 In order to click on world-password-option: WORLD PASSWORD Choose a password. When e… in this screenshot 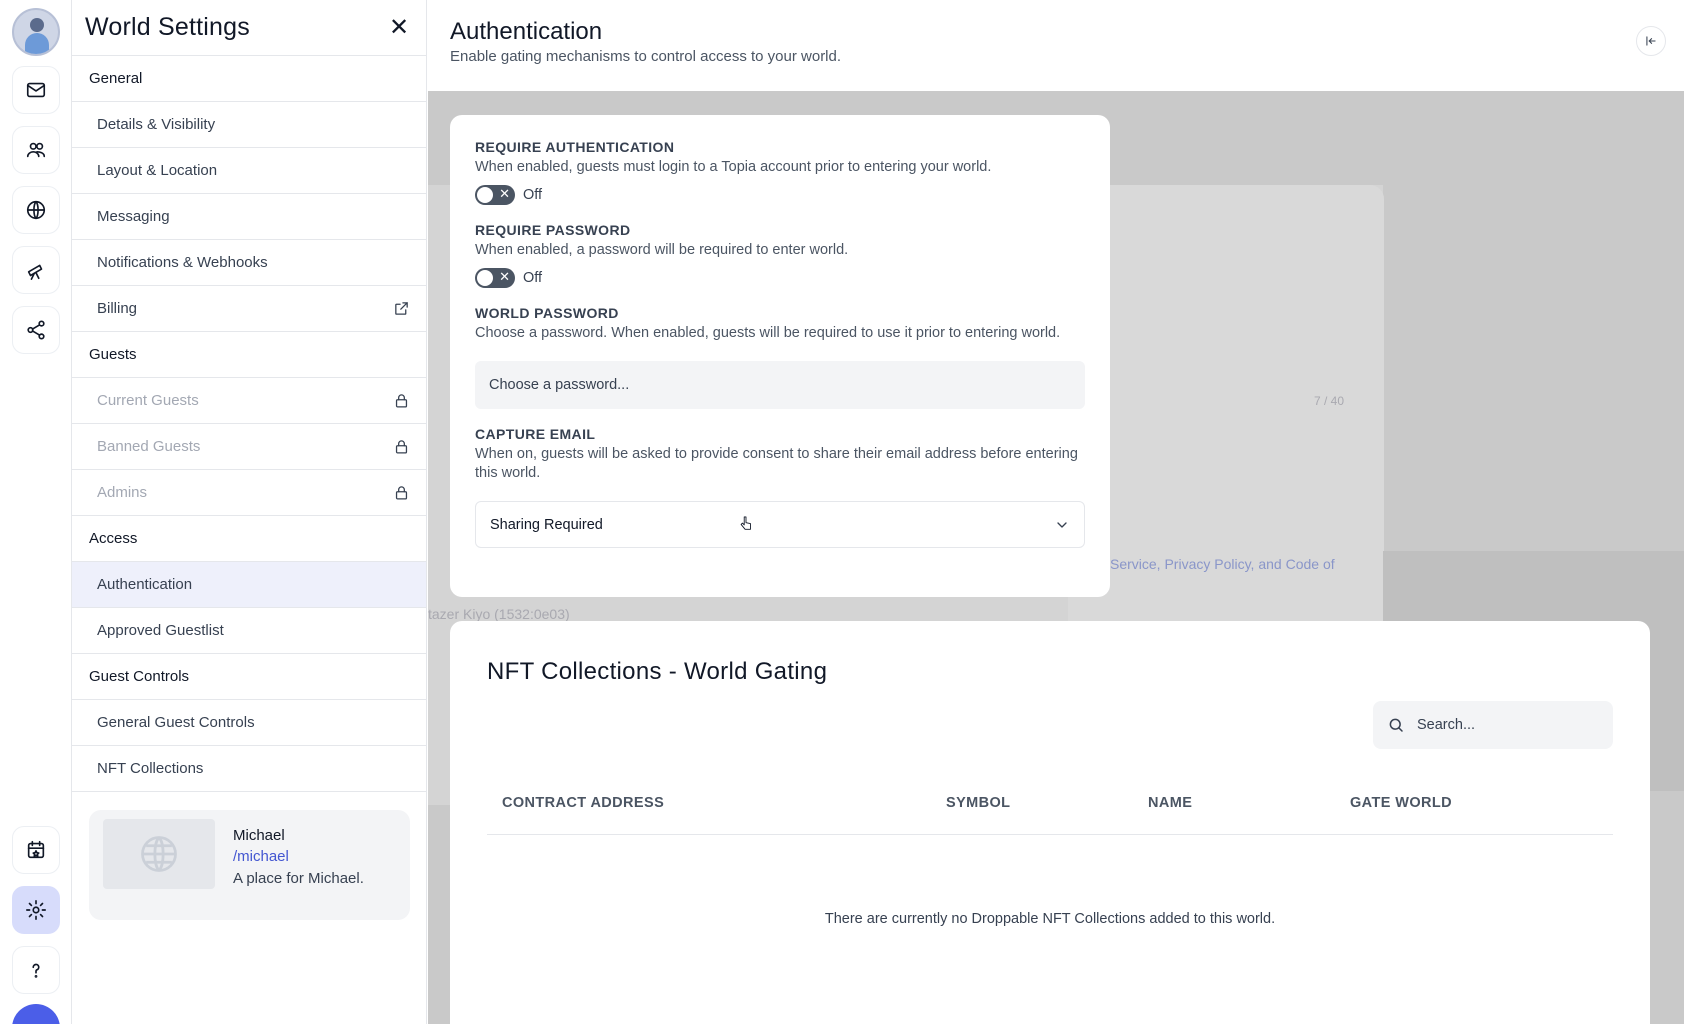, I will do `click(780, 357)`.